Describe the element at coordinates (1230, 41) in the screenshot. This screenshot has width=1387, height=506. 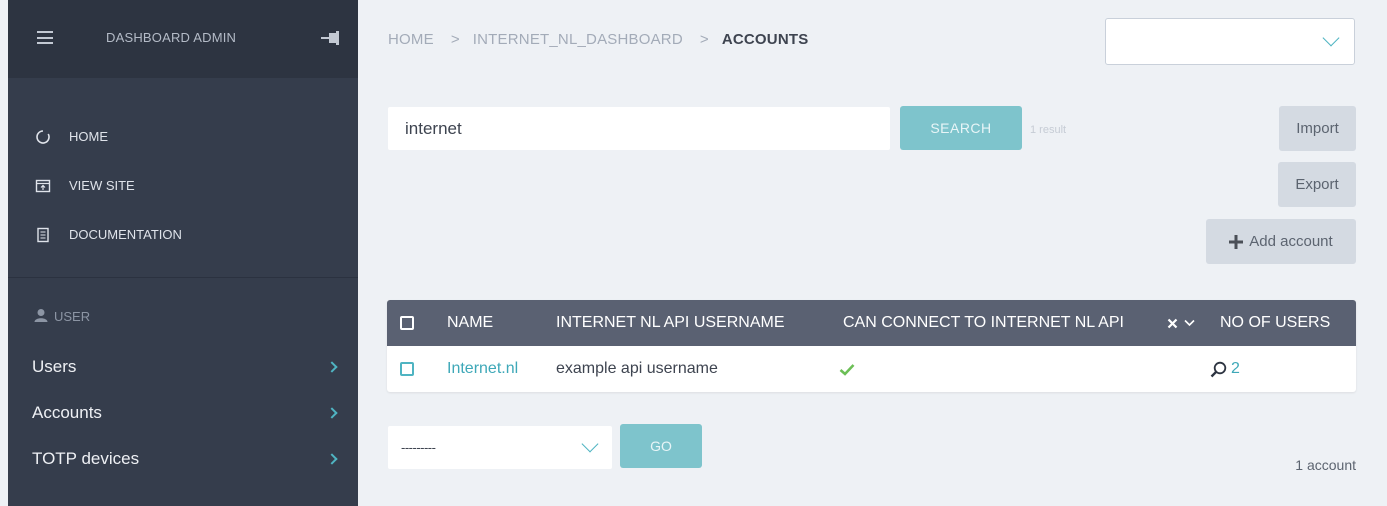
I see `top-select` at that location.